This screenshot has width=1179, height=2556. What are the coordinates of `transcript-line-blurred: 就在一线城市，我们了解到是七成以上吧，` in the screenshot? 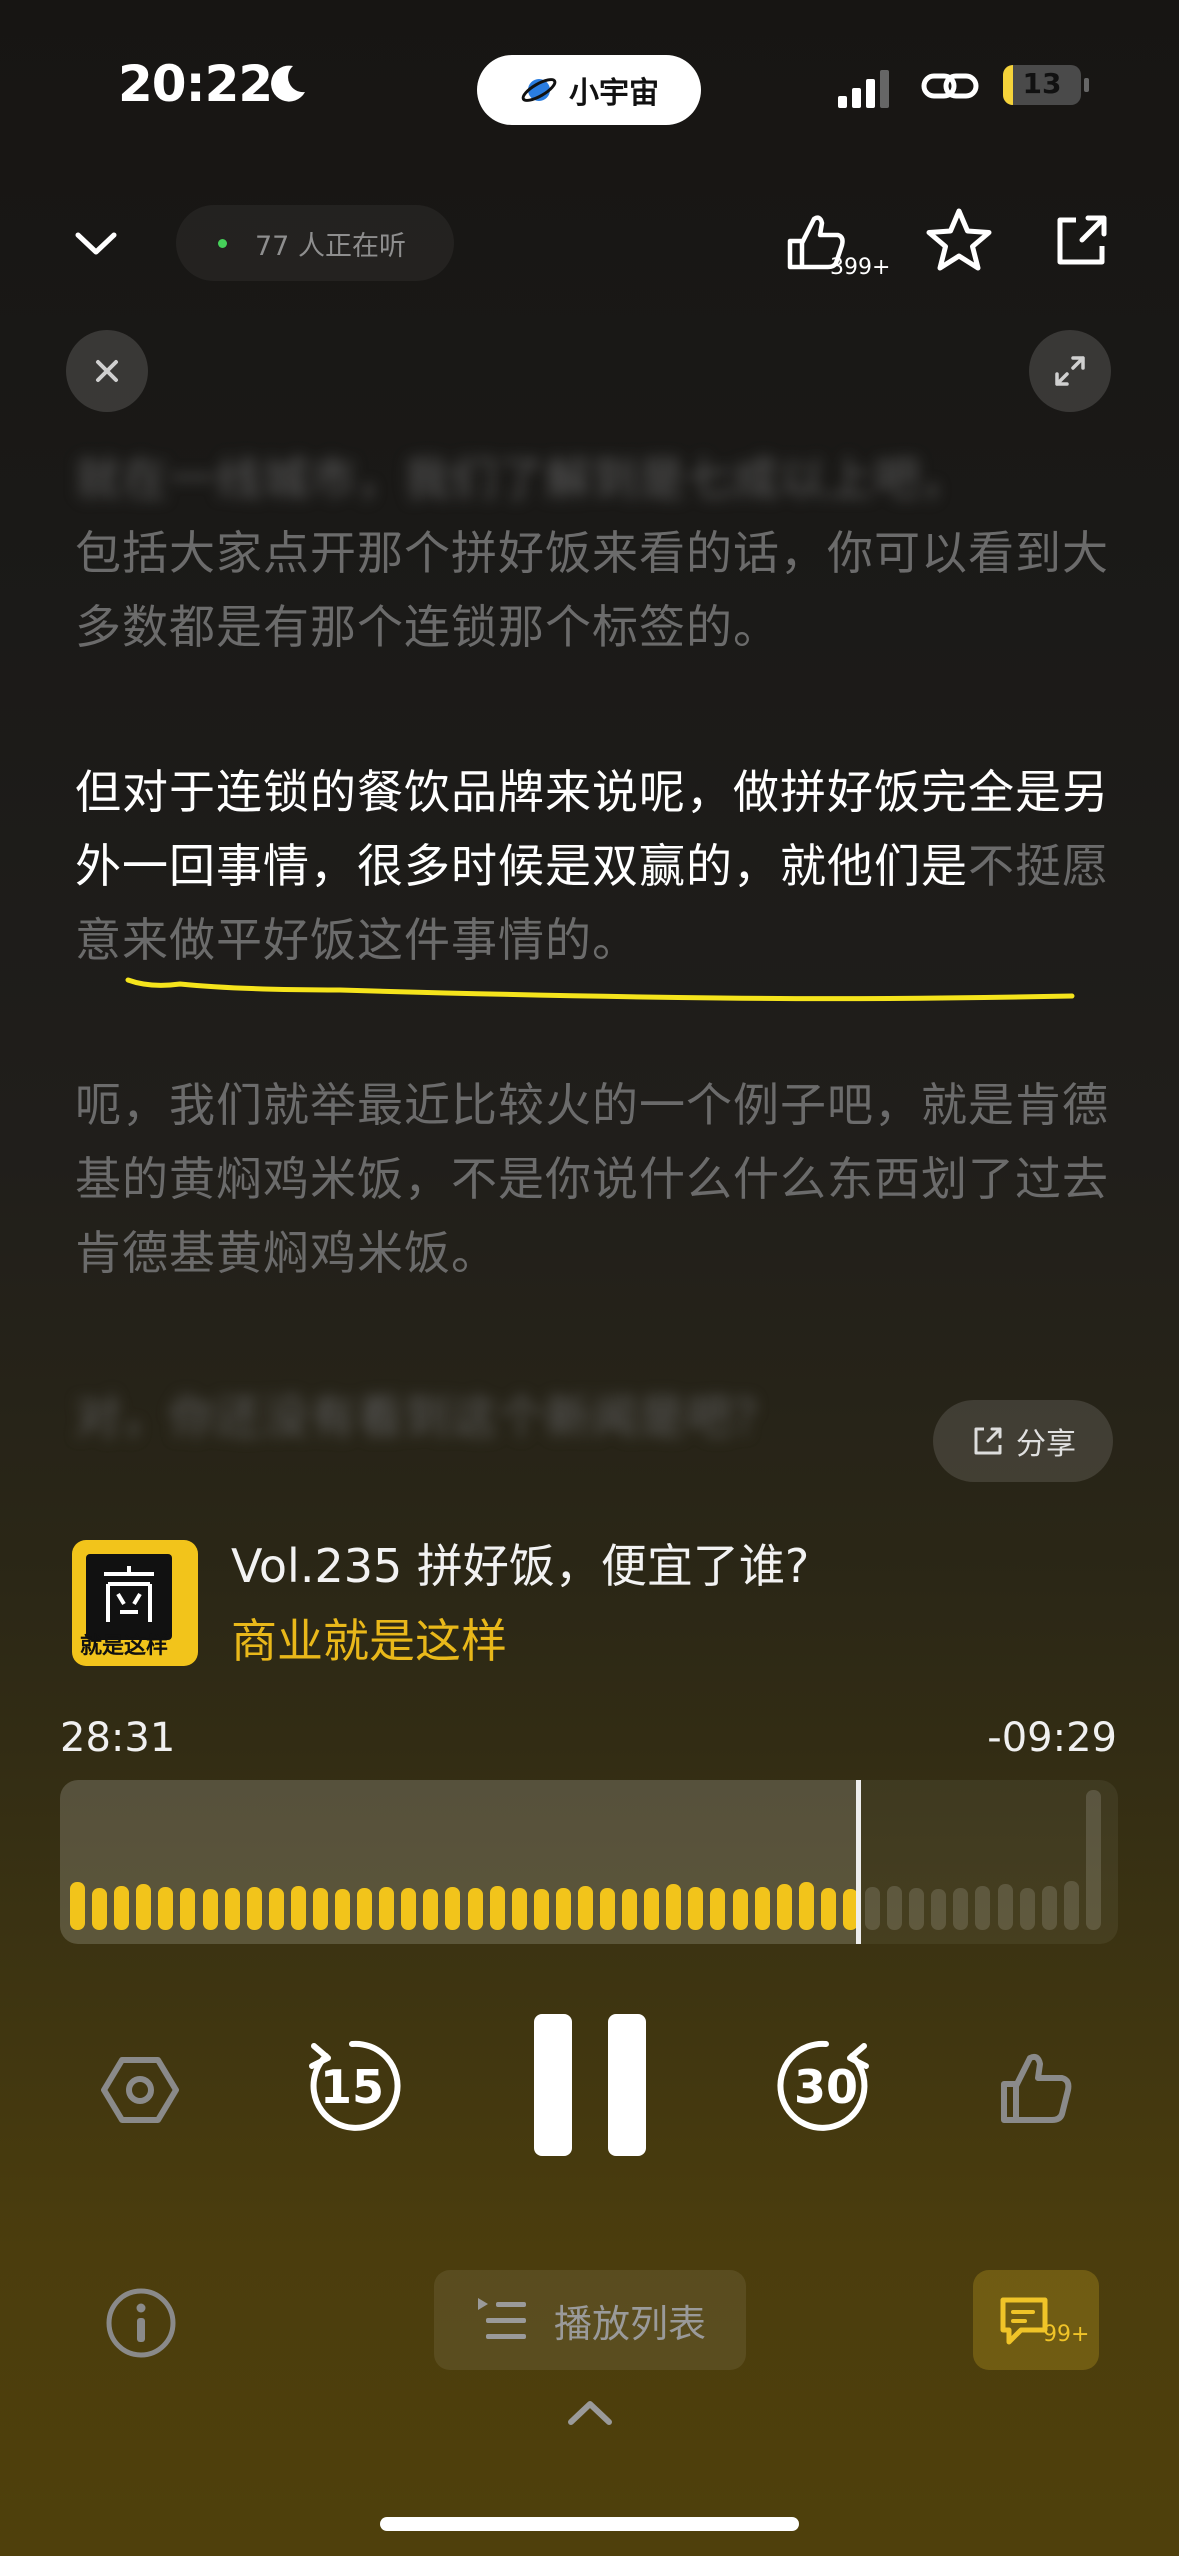 It's located at (521, 479).